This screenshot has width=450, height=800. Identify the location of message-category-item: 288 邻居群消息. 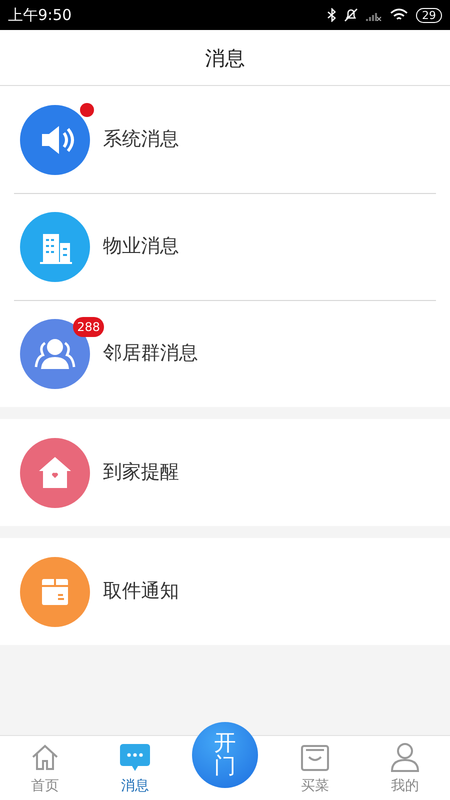
(225, 353).